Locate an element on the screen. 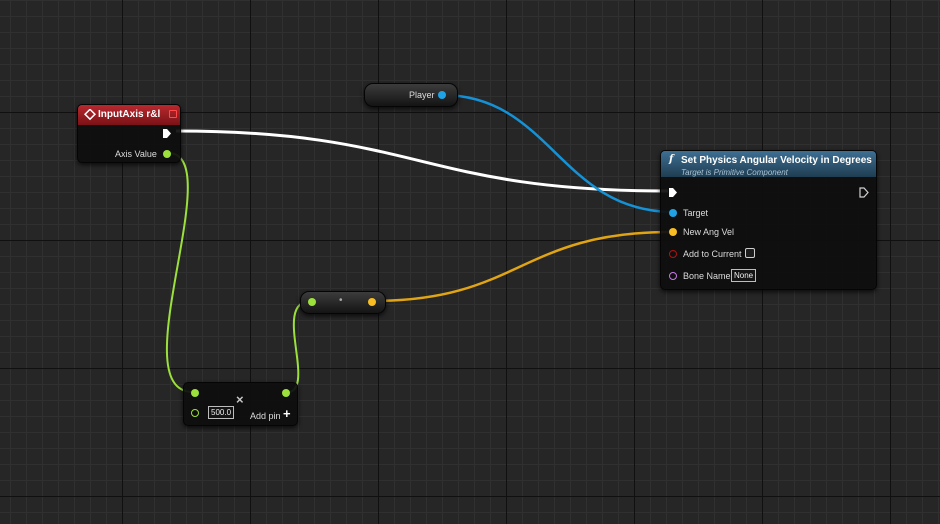 The height and width of the screenshot is (524, 940). bone-name-input: None is located at coordinates (744, 275).